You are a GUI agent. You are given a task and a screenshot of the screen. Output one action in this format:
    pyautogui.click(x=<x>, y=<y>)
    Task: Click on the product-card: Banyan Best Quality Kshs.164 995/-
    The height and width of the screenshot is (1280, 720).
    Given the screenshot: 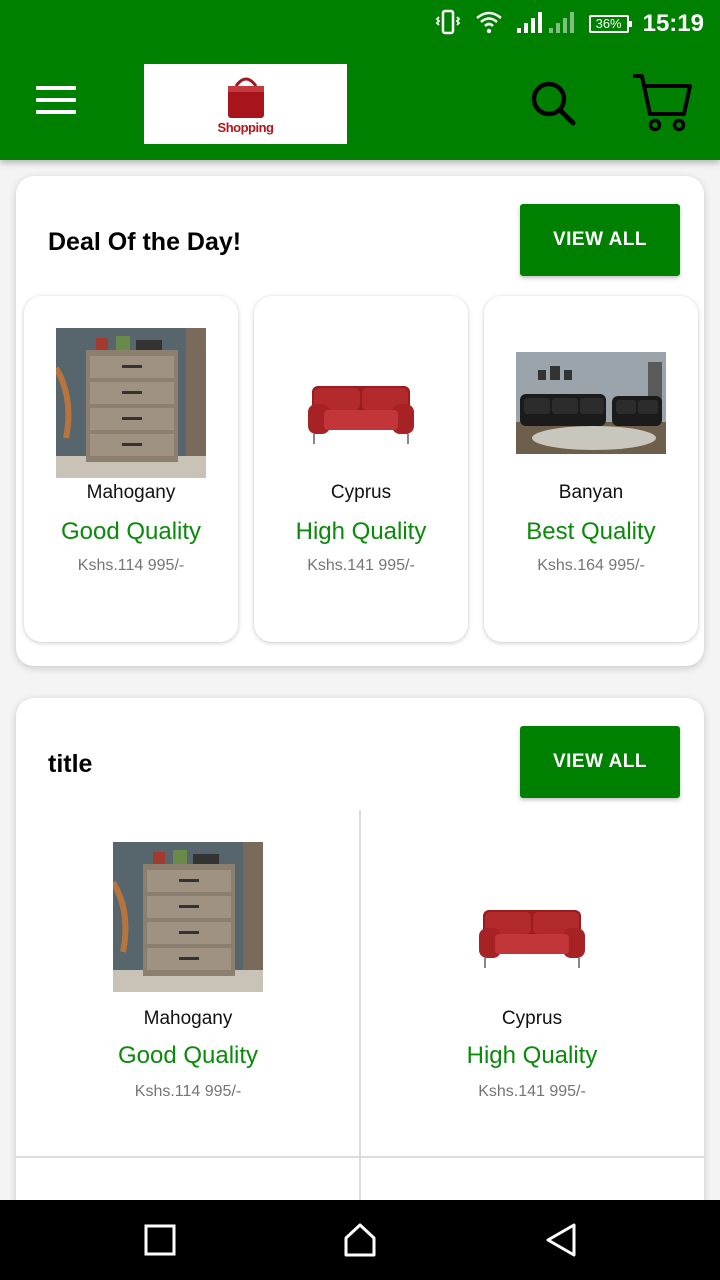 What is the action you would take?
    pyautogui.click(x=591, y=469)
    